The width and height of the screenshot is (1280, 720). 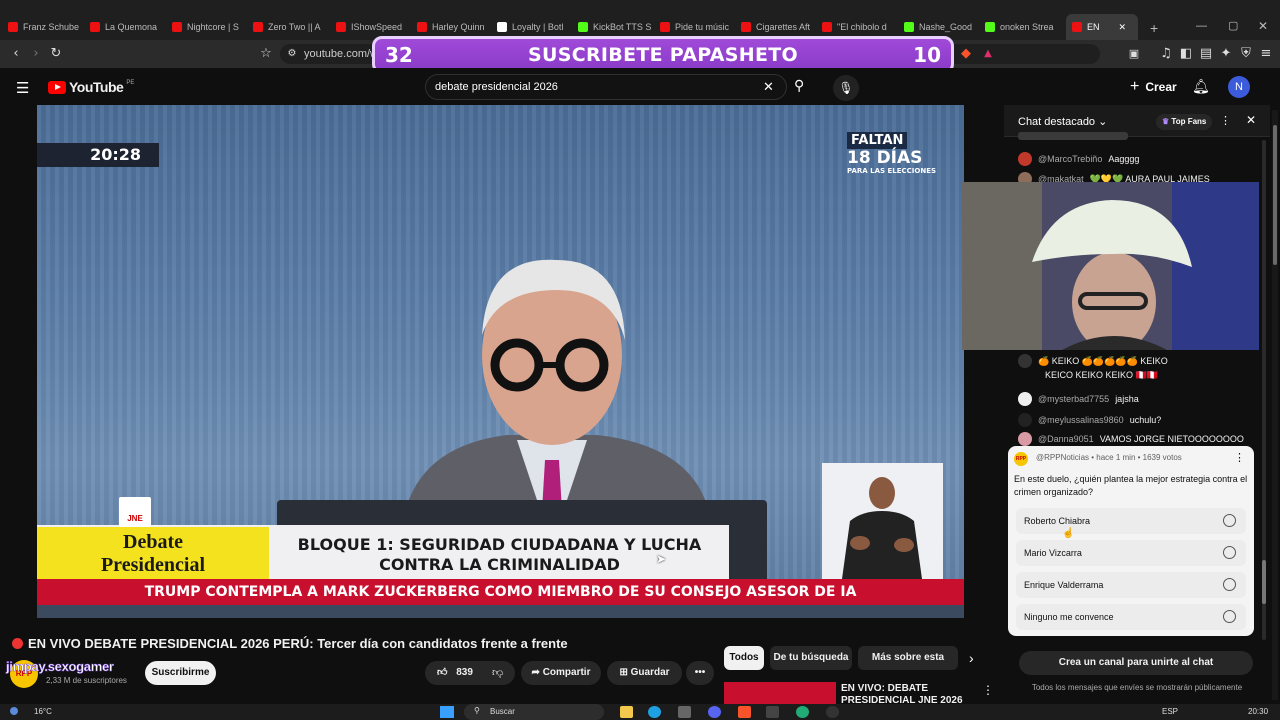 What do you see at coordinates (1184, 122) in the screenshot?
I see `top-fans-button: ♛ Top Fans` at bounding box center [1184, 122].